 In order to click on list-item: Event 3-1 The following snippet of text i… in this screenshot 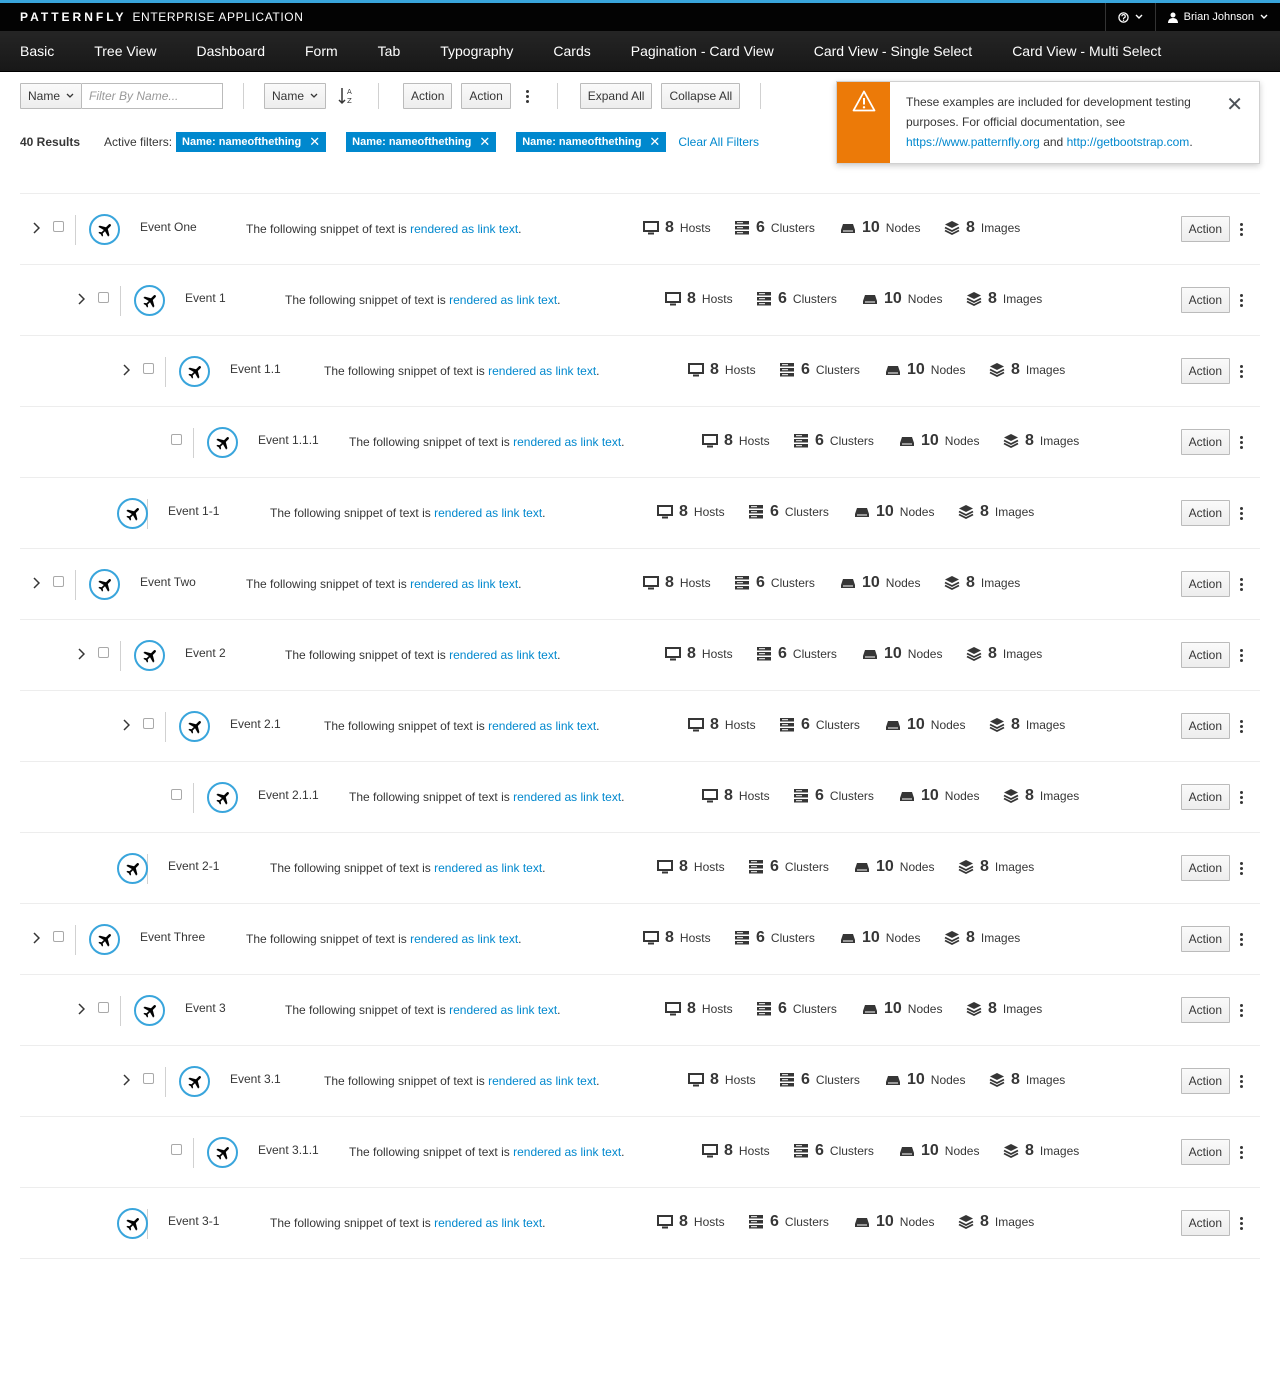, I will do `click(640, 1223)`.